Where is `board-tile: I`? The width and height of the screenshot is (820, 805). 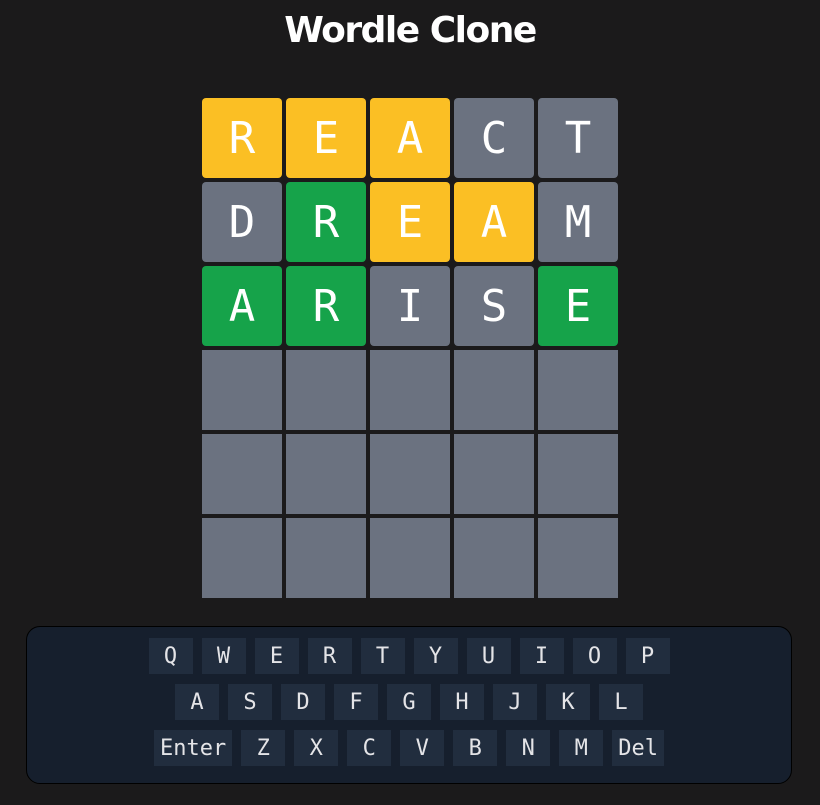 board-tile: I is located at coordinates (410, 306).